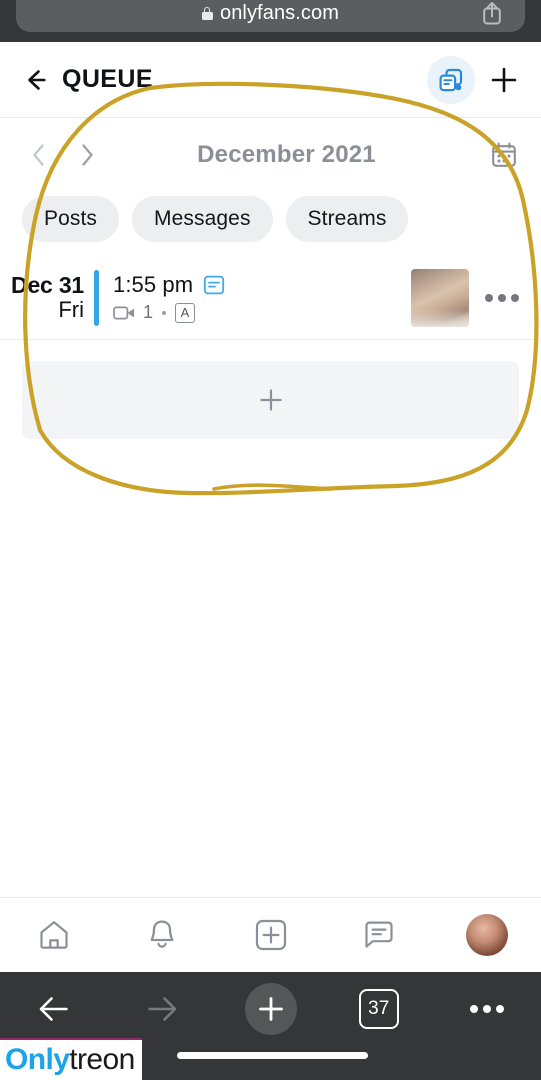 The height and width of the screenshot is (1080, 541). What do you see at coordinates (37, 1059) in the screenshot?
I see `watermark-part-1: Only` at bounding box center [37, 1059].